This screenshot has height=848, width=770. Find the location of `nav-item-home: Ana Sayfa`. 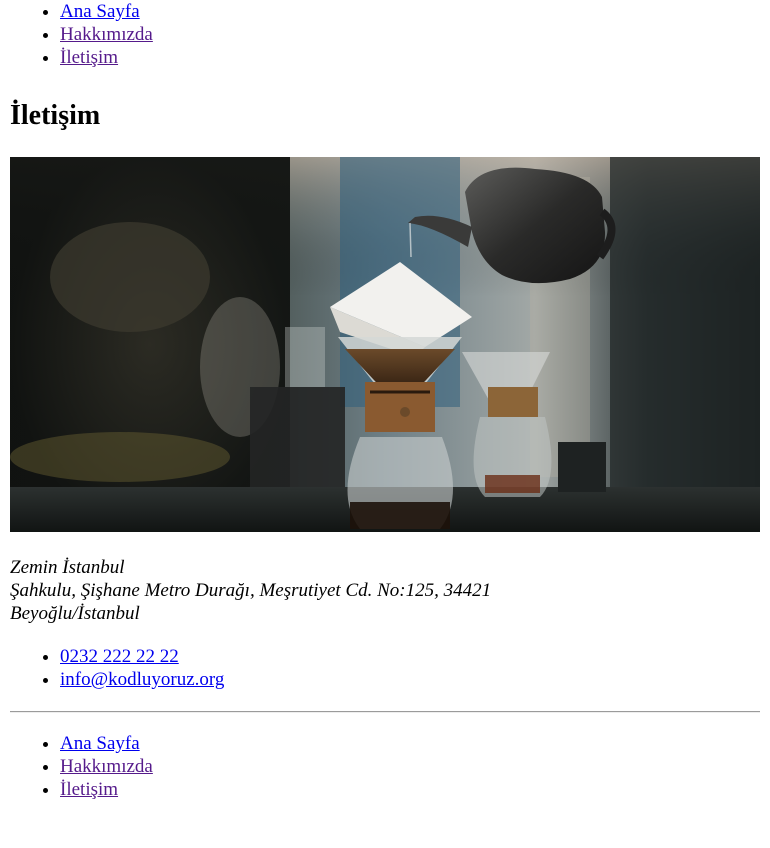

nav-item-home: Ana Sayfa is located at coordinates (410, 11).